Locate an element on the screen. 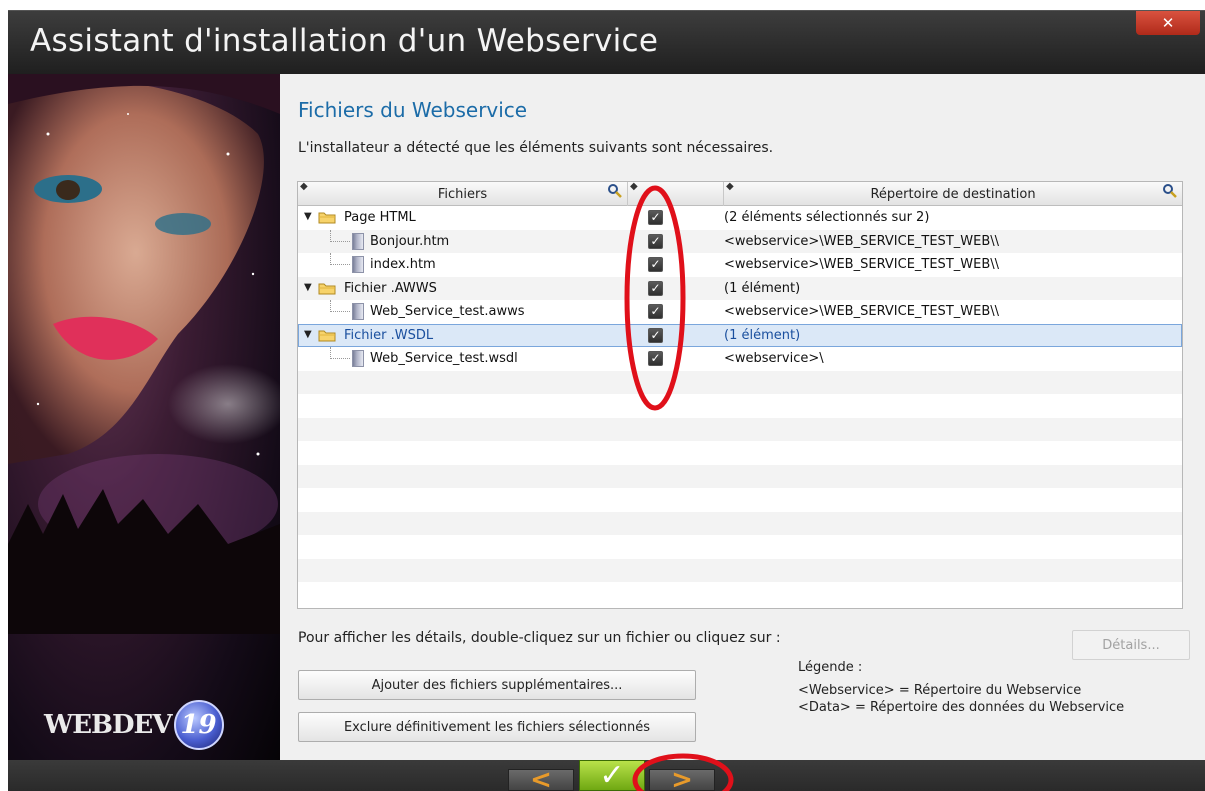 The height and width of the screenshot is (791, 1205). column-label-files: Fichiers is located at coordinates (462, 194).